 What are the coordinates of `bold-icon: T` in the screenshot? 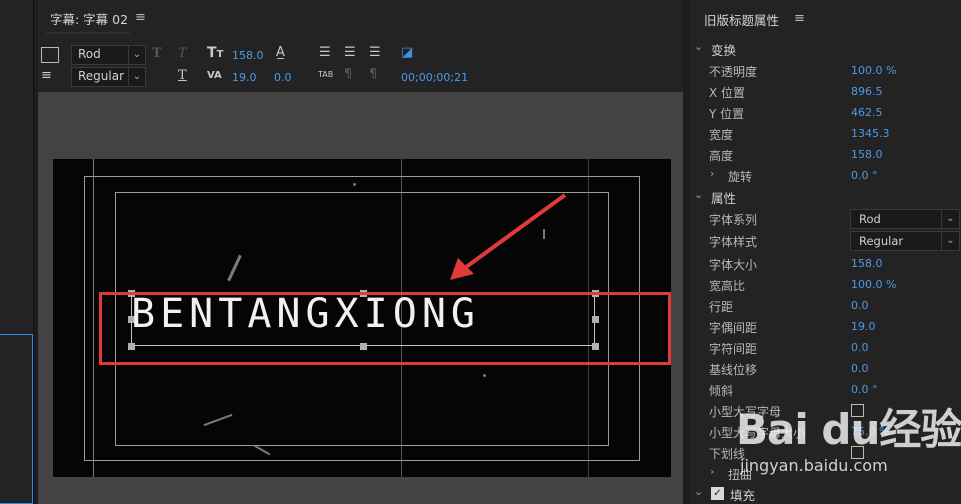 It's located at (157, 54).